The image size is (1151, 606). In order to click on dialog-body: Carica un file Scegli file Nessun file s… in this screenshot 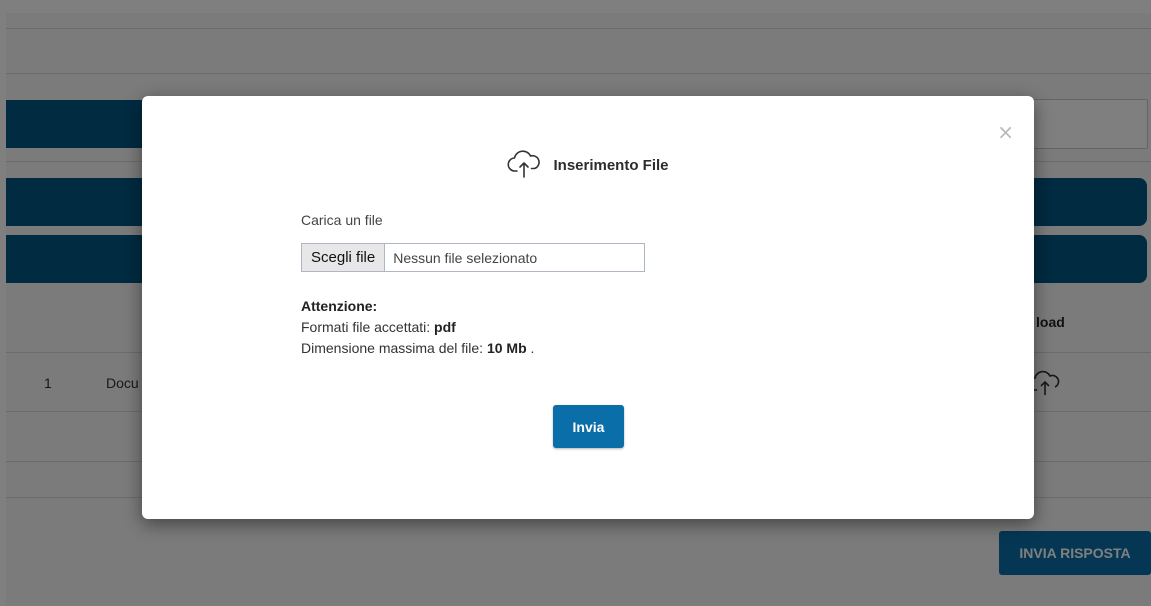, I will do `click(581, 285)`.